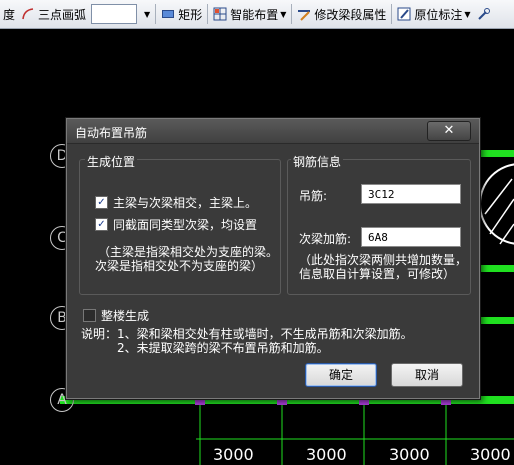 Image resolution: width=514 pixels, height=465 pixels. I want to click on ok-button: 确定, so click(341, 375).